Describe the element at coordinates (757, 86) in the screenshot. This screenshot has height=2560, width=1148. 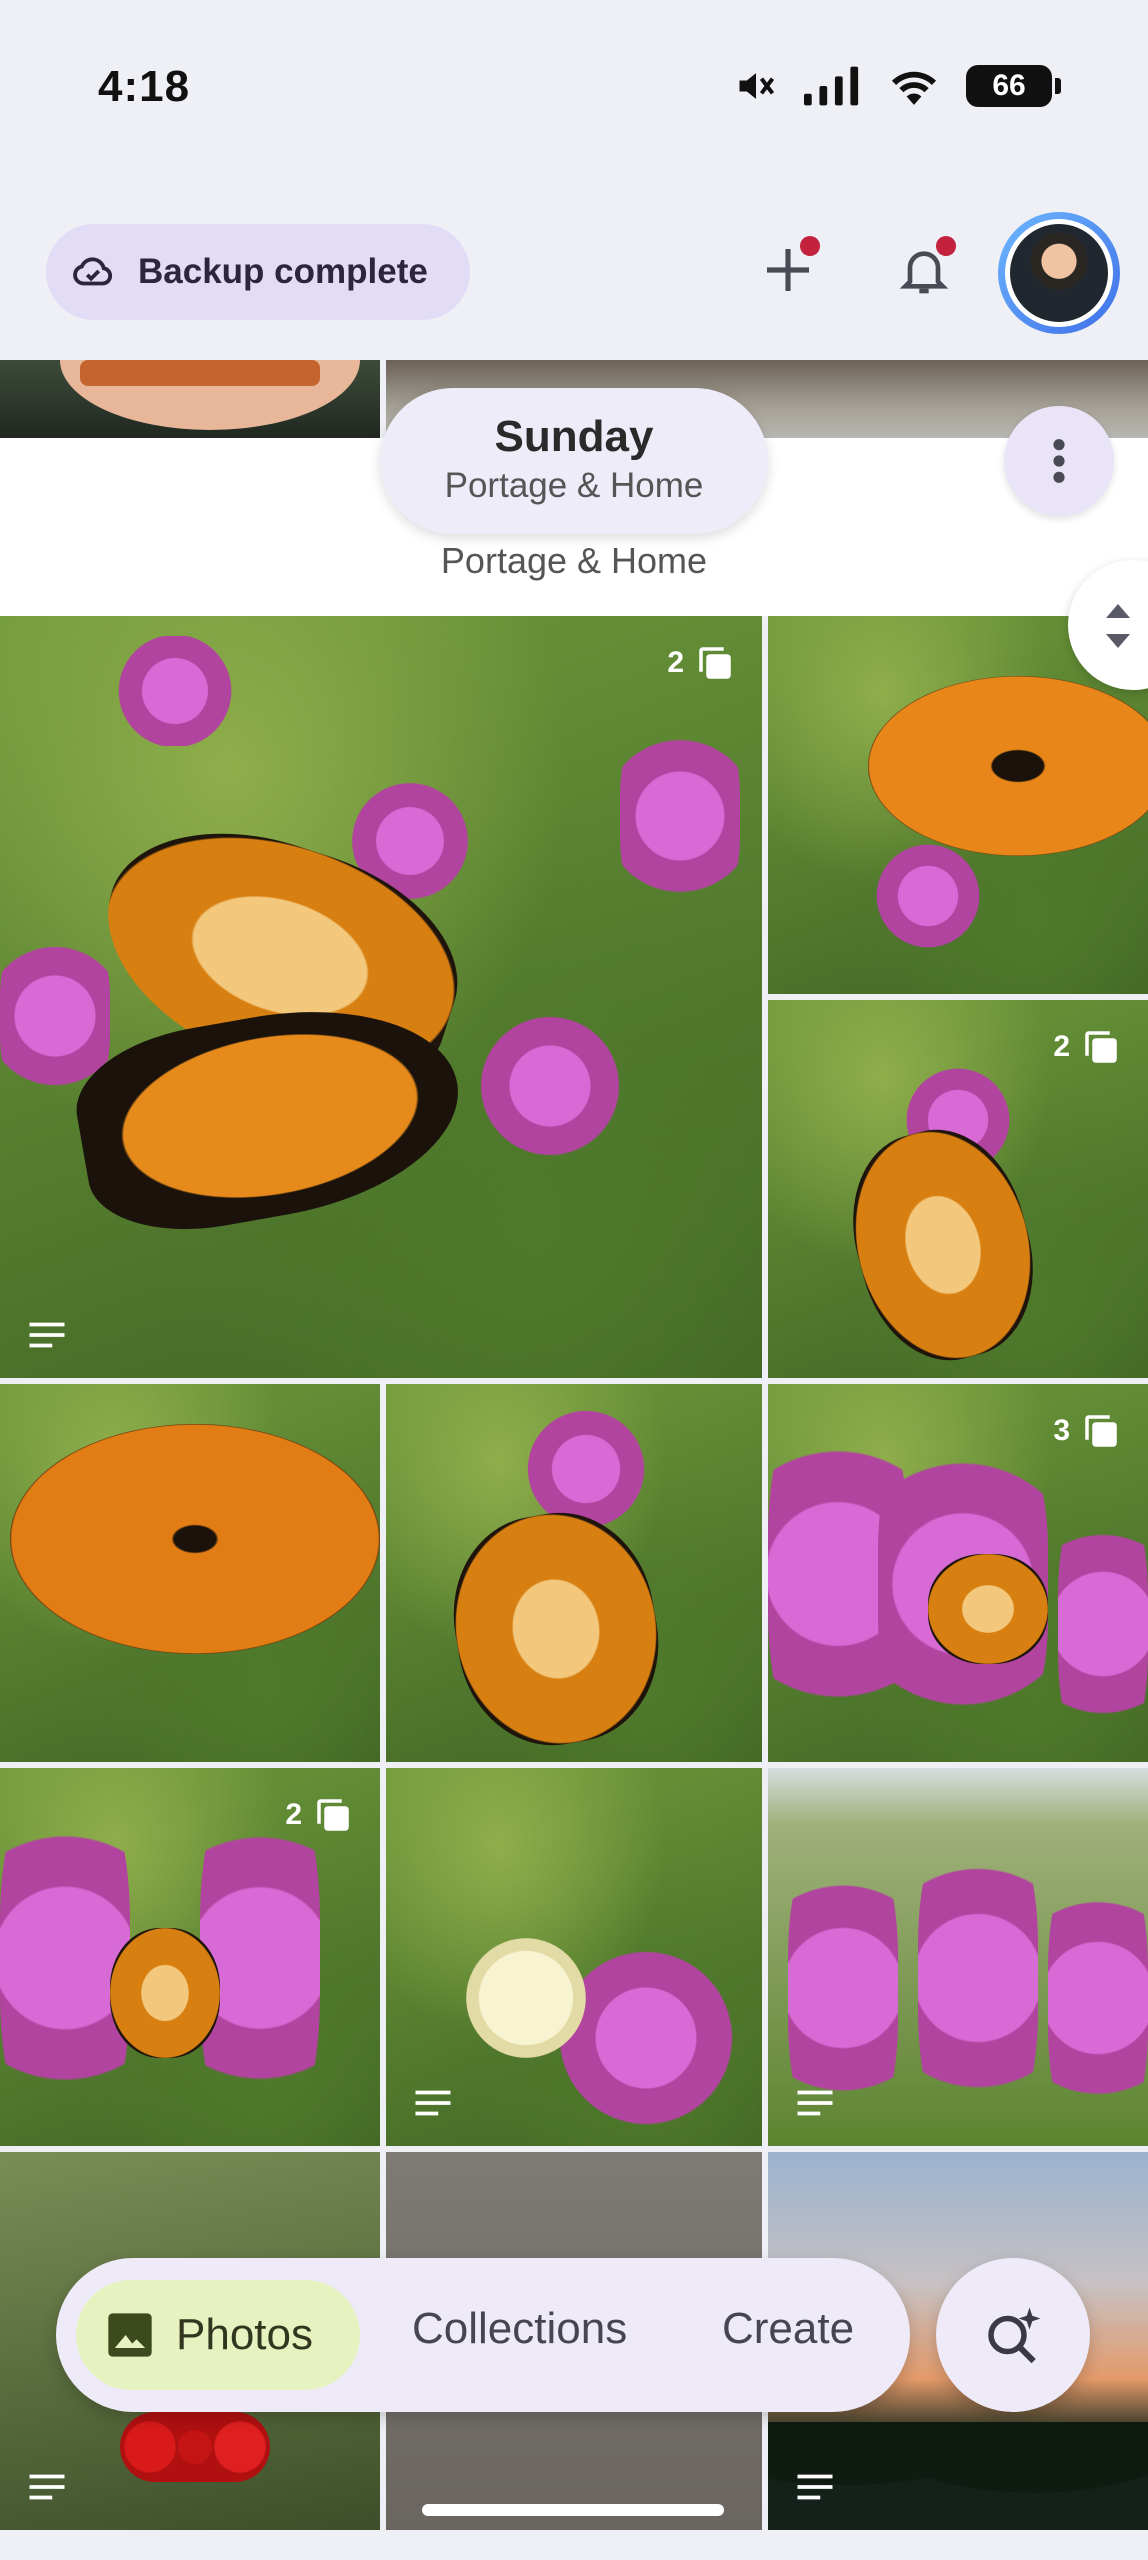
I see `mute-icon` at that location.